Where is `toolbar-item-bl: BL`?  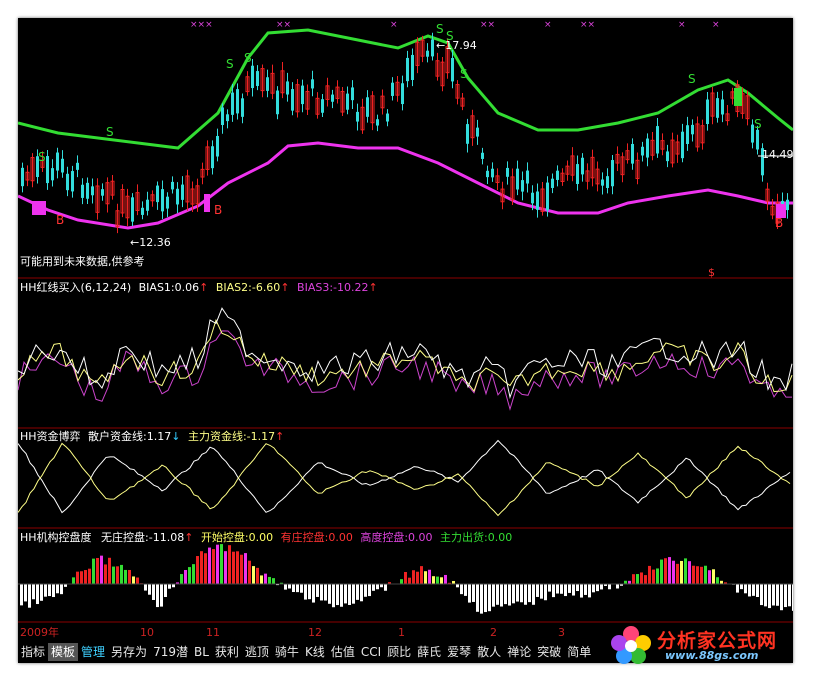 toolbar-item-bl: BL is located at coordinates (201, 652).